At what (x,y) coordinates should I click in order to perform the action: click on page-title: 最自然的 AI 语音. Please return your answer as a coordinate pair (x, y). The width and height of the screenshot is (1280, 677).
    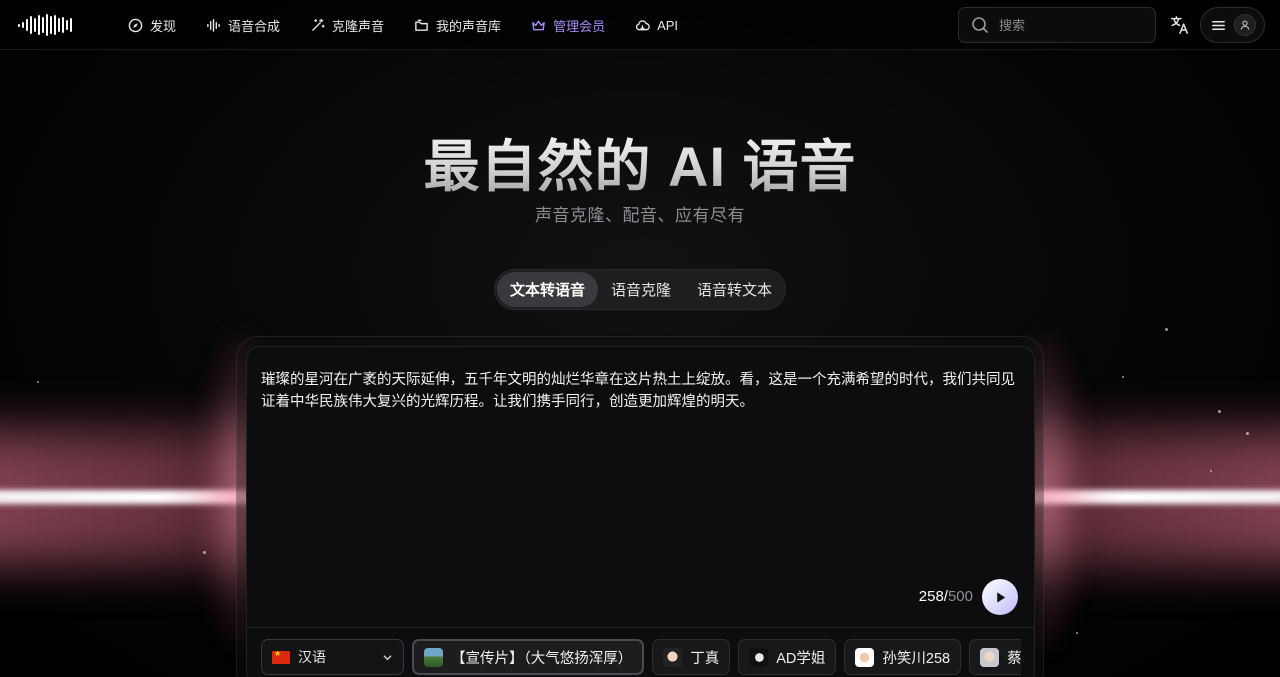
    Looking at the image, I should click on (640, 162).